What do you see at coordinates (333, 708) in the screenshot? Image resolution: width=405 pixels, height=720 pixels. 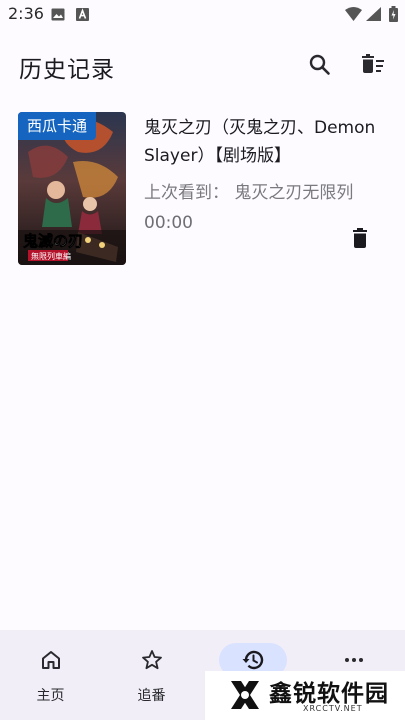 I see `watermark-subtext: XRCCTV.NET` at bounding box center [333, 708].